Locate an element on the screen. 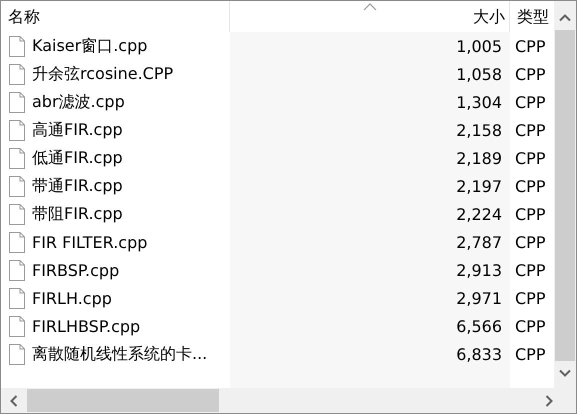 This screenshot has height=414, width=577. column-header: 类型 is located at coordinates (532, 16).